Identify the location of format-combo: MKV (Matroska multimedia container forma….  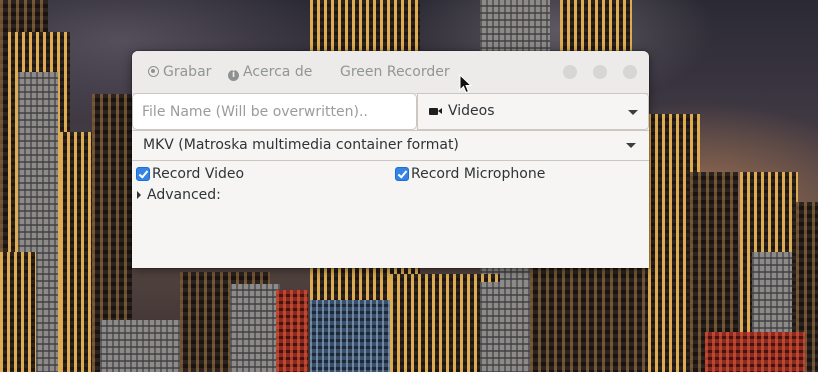
(390, 145).